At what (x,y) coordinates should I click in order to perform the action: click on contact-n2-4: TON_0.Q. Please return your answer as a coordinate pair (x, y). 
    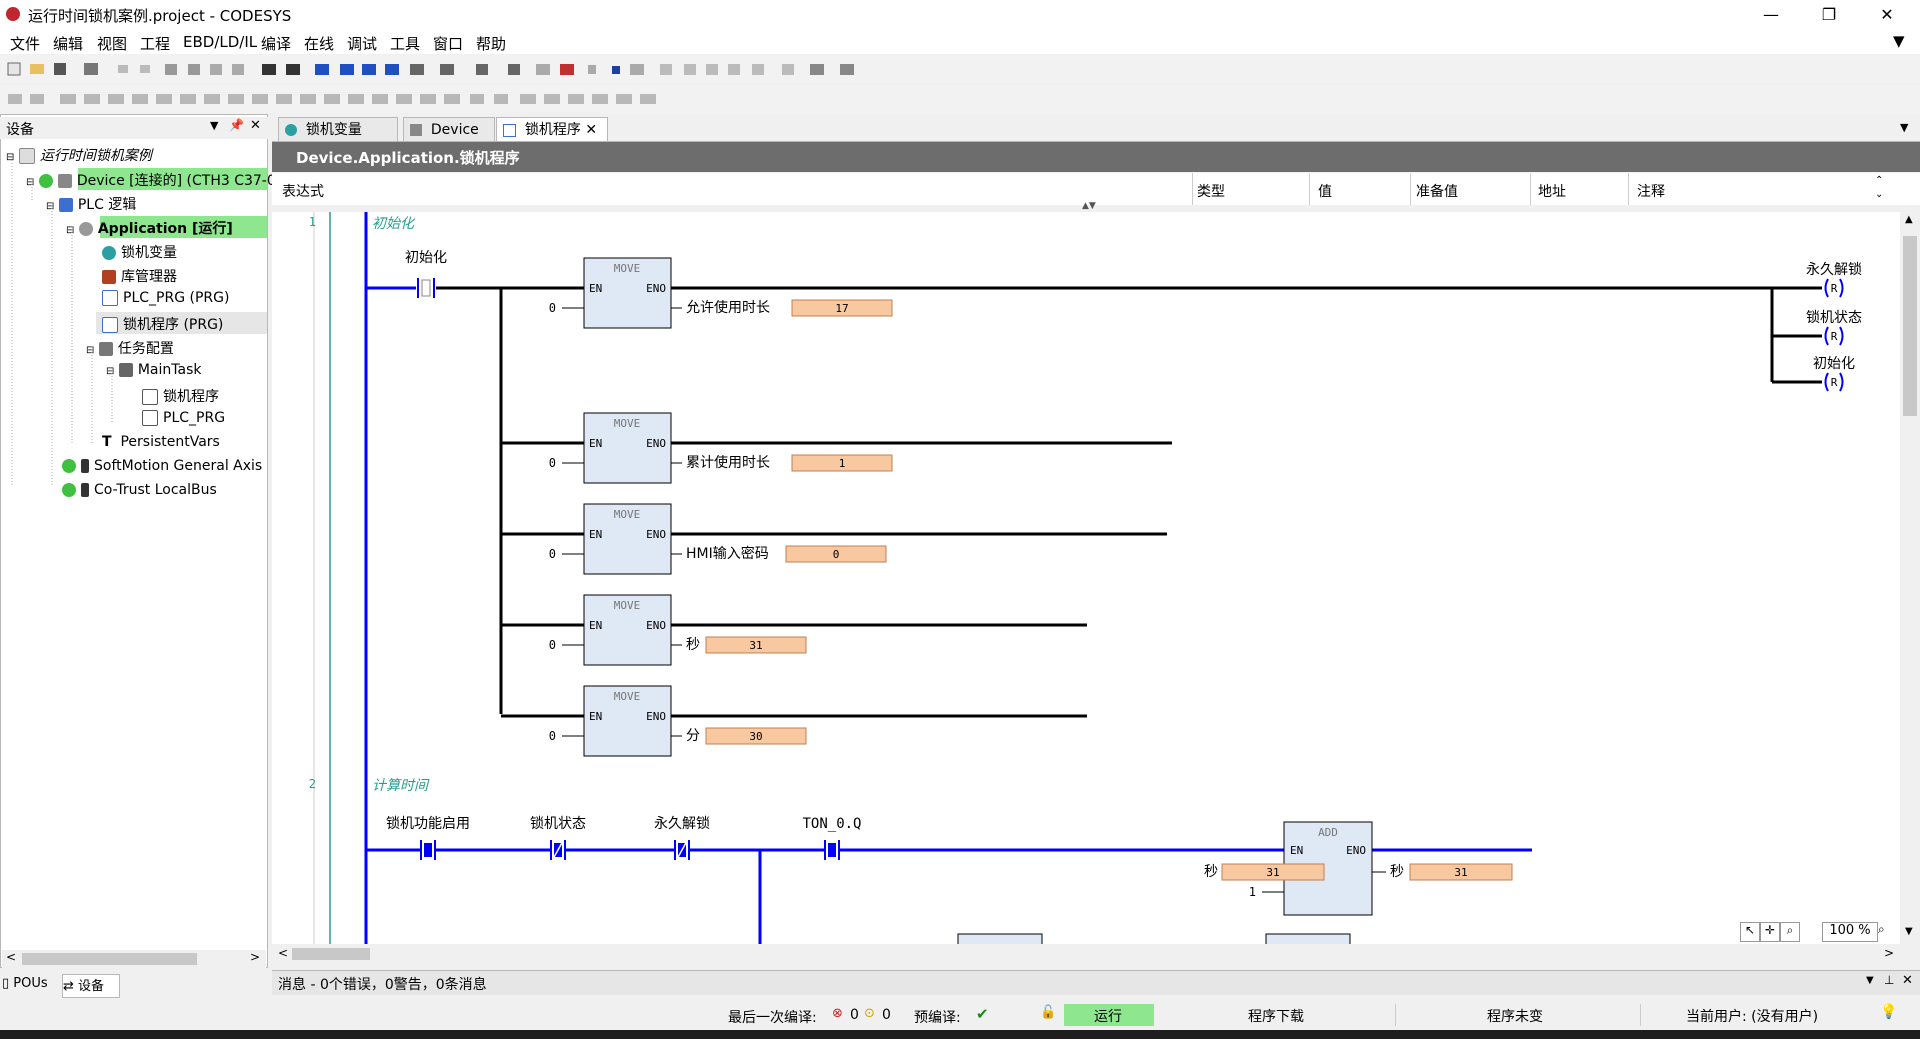
    Looking at the image, I should click on (832, 838).